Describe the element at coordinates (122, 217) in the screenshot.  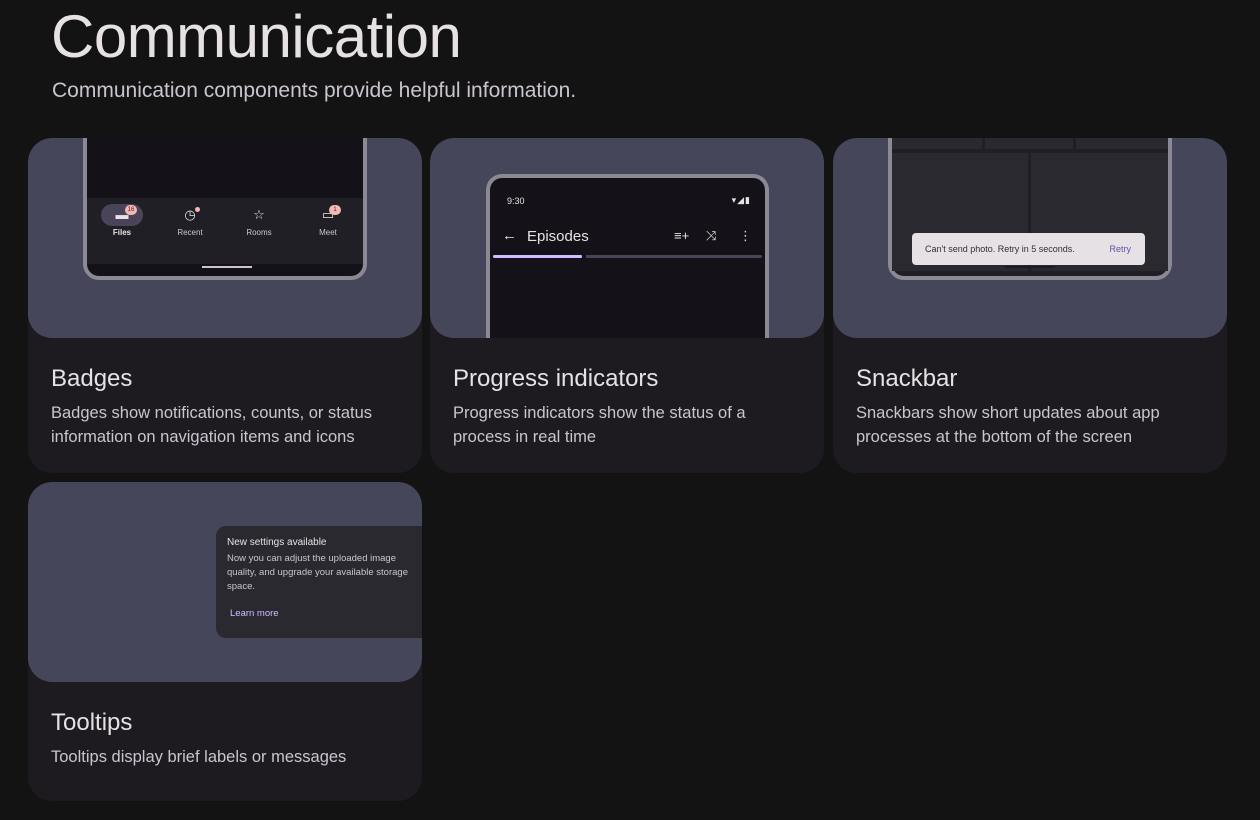
I see `nav-item-files: ▬ 16 Files` at that location.